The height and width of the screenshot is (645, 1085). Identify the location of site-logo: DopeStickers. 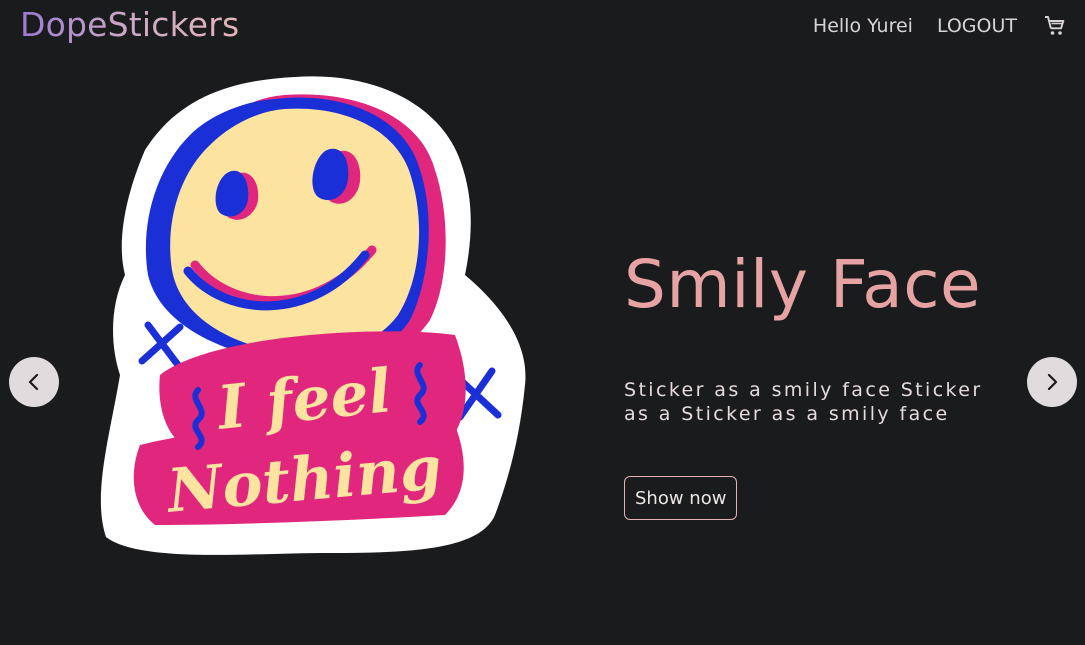
(129, 25).